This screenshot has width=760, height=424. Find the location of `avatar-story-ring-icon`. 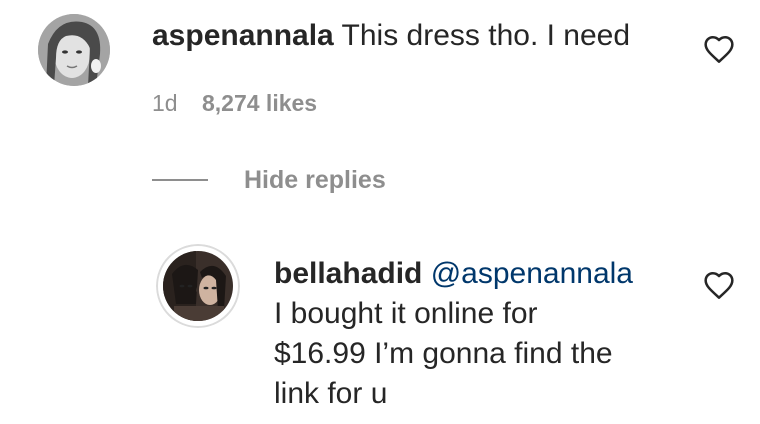

avatar-story-ring-icon is located at coordinates (198, 286).